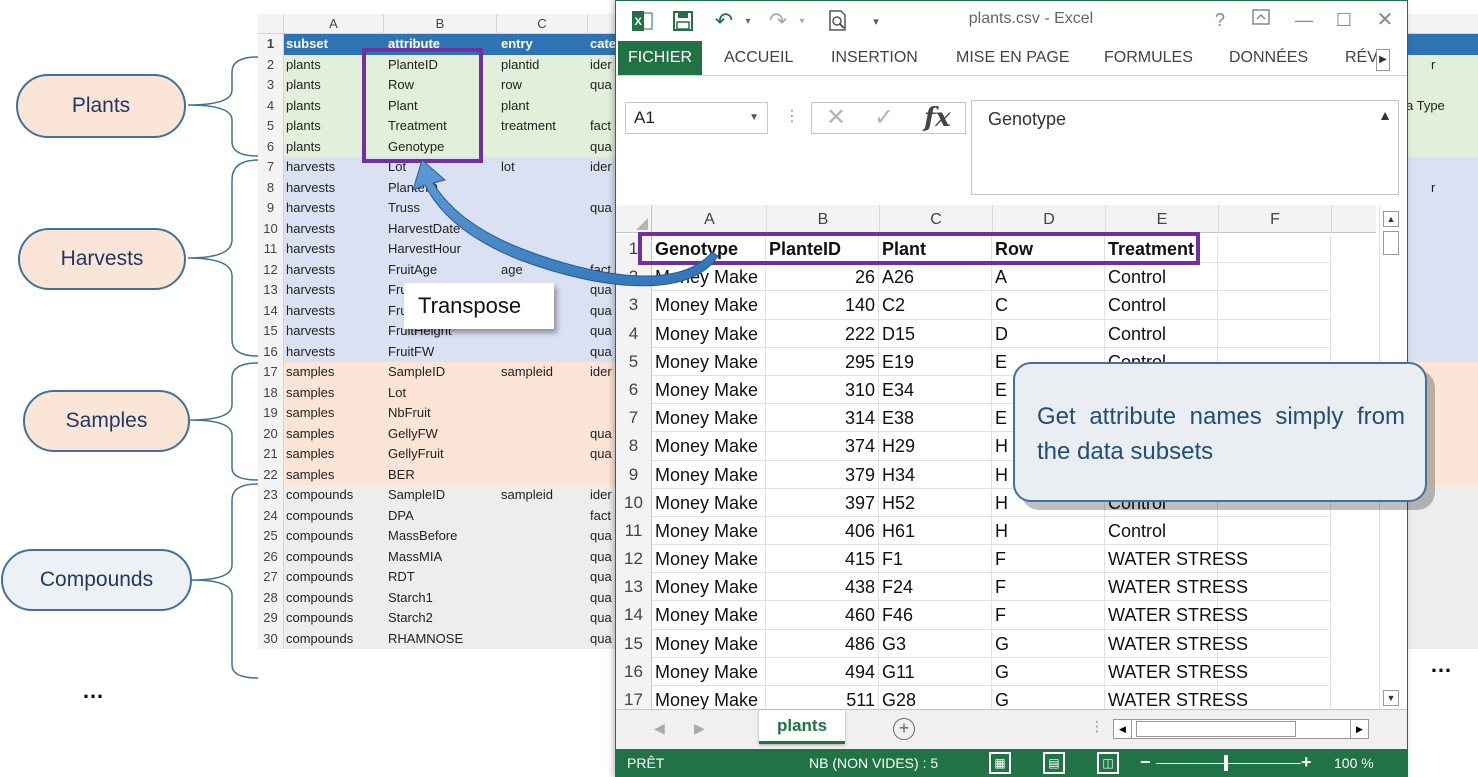  What do you see at coordinates (634, 305) in the screenshot?
I see `row-number: 3` at bounding box center [634, 305].